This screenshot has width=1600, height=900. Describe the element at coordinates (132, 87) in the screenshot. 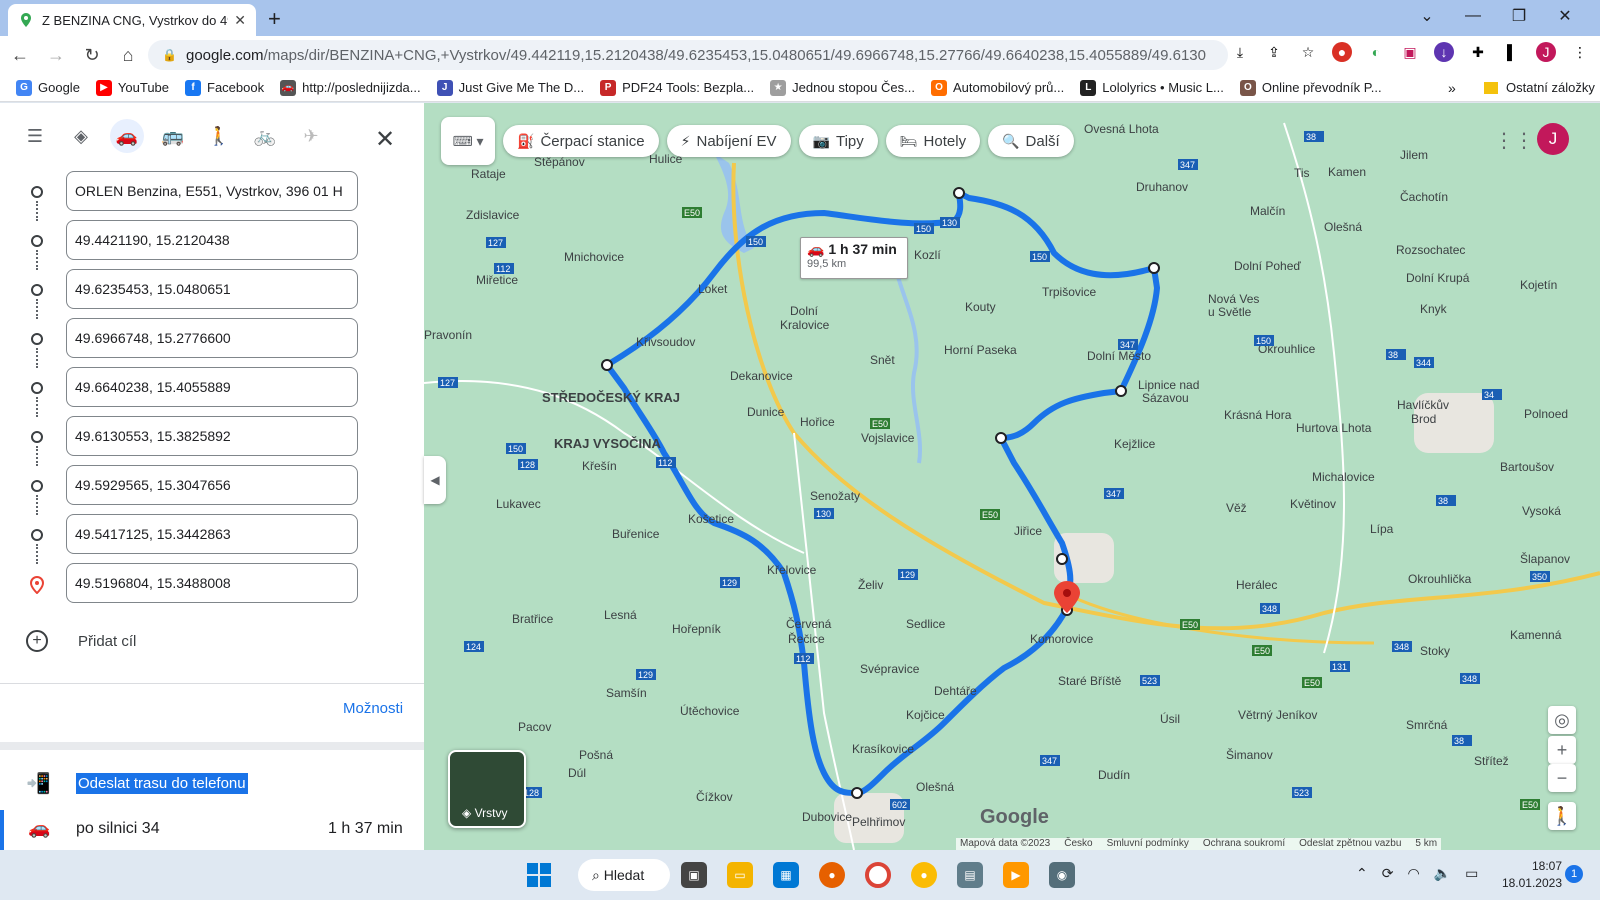

I see `bookmark-item: ▶ YouTube` at that location.